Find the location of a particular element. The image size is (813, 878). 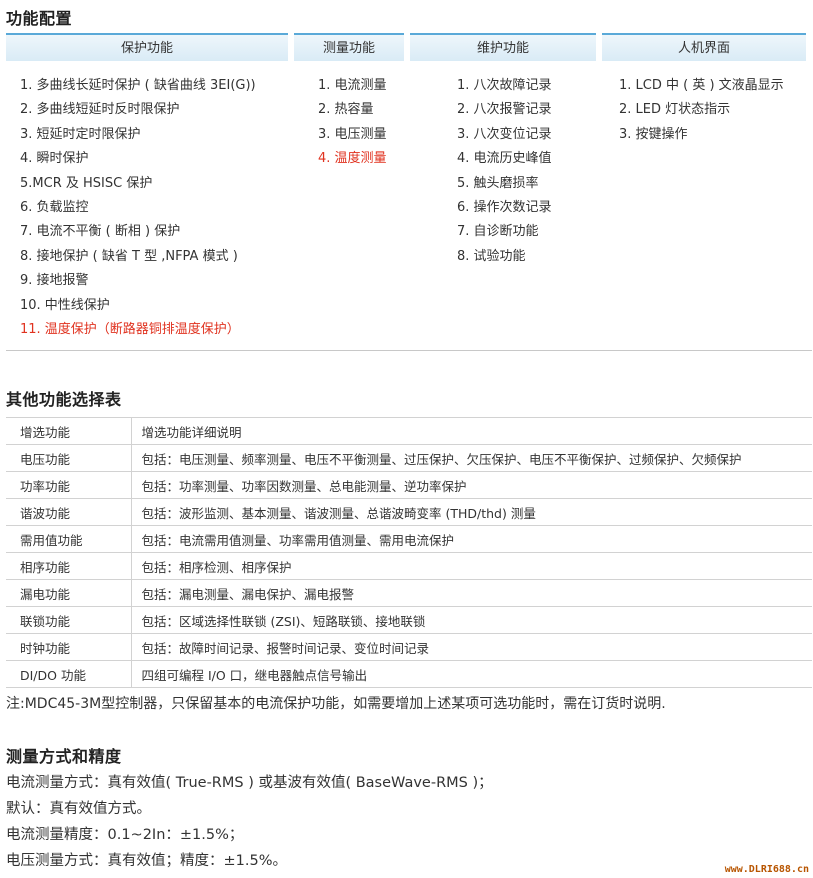

table-cell-name: 功率功能 is located at coordinates (69, 485).